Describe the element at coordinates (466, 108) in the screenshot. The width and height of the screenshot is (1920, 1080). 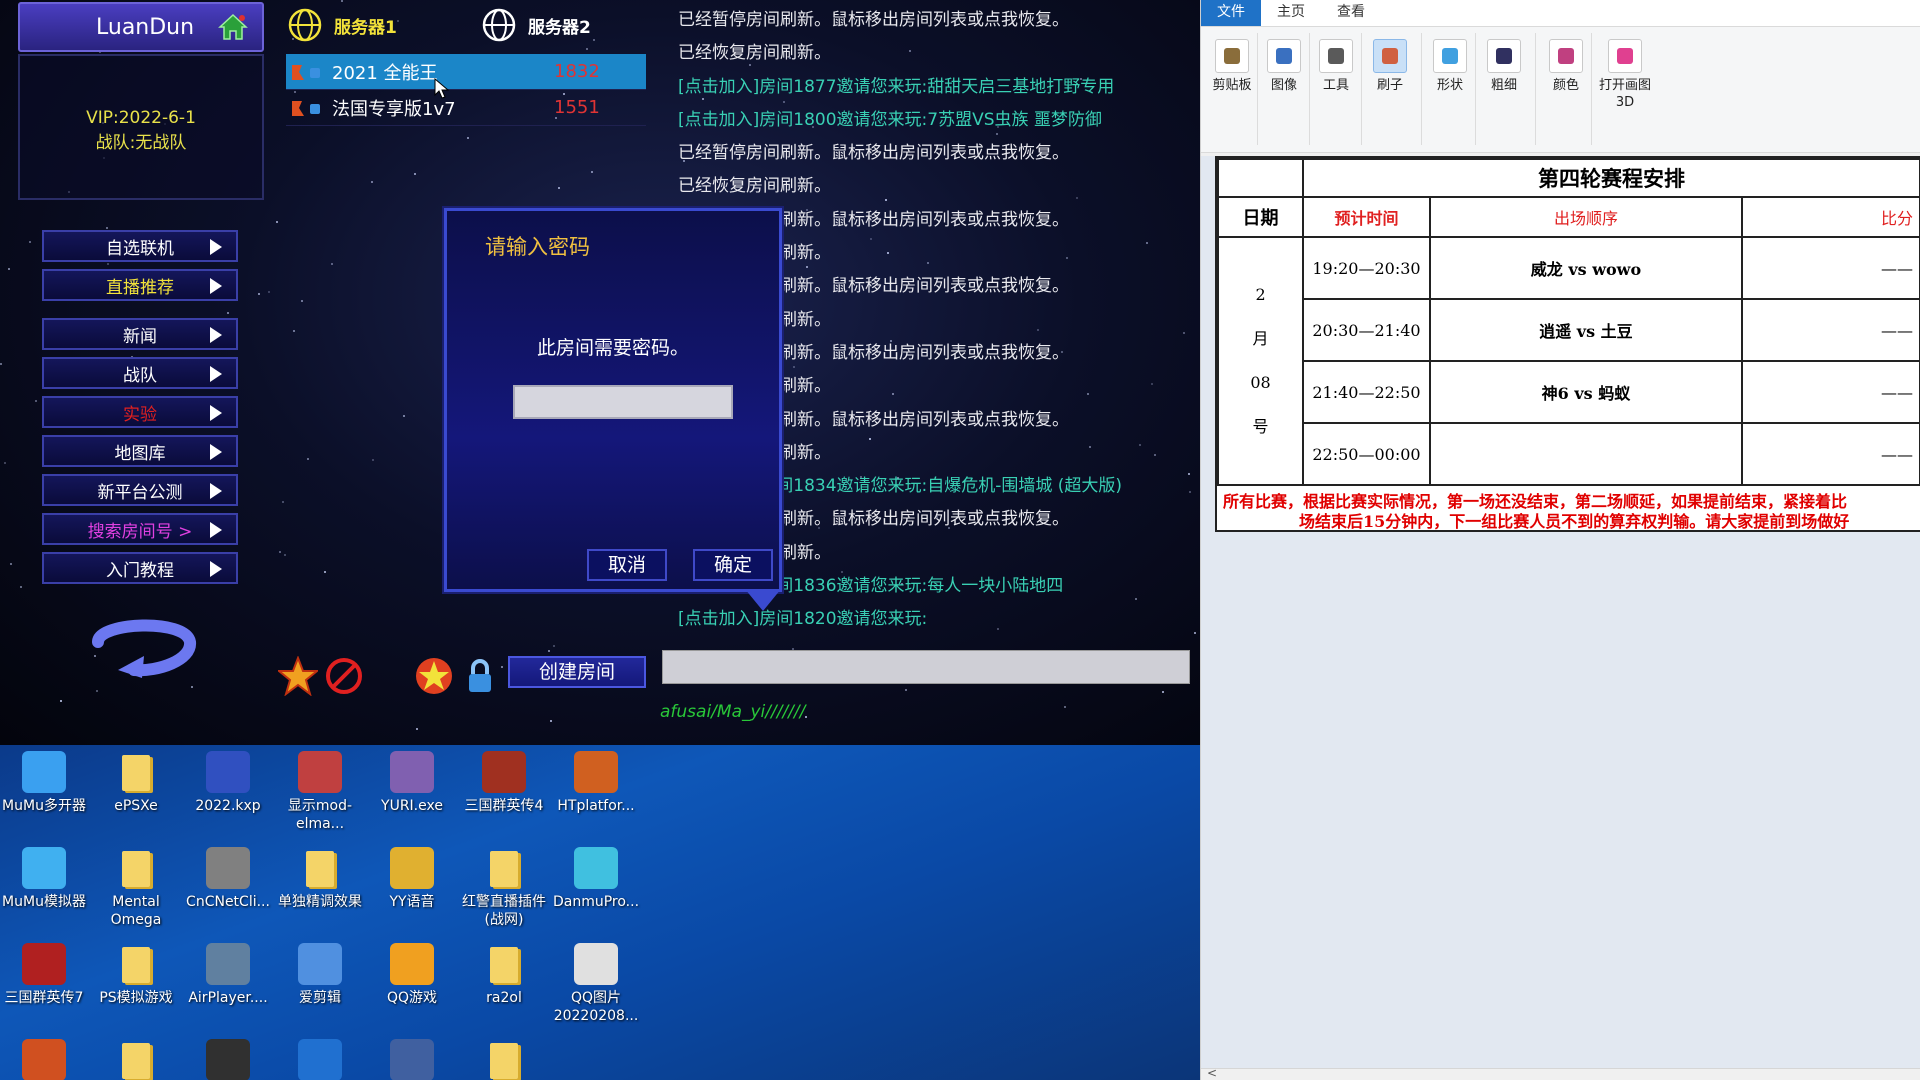
I see `room-row: 法国专享版1v7 1551` at that location.